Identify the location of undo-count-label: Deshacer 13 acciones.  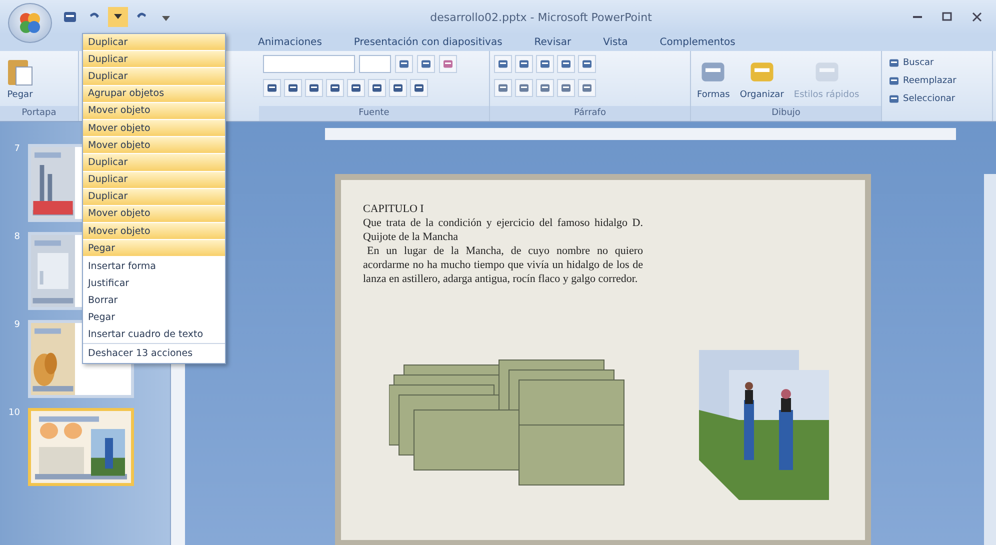
(154, 353).